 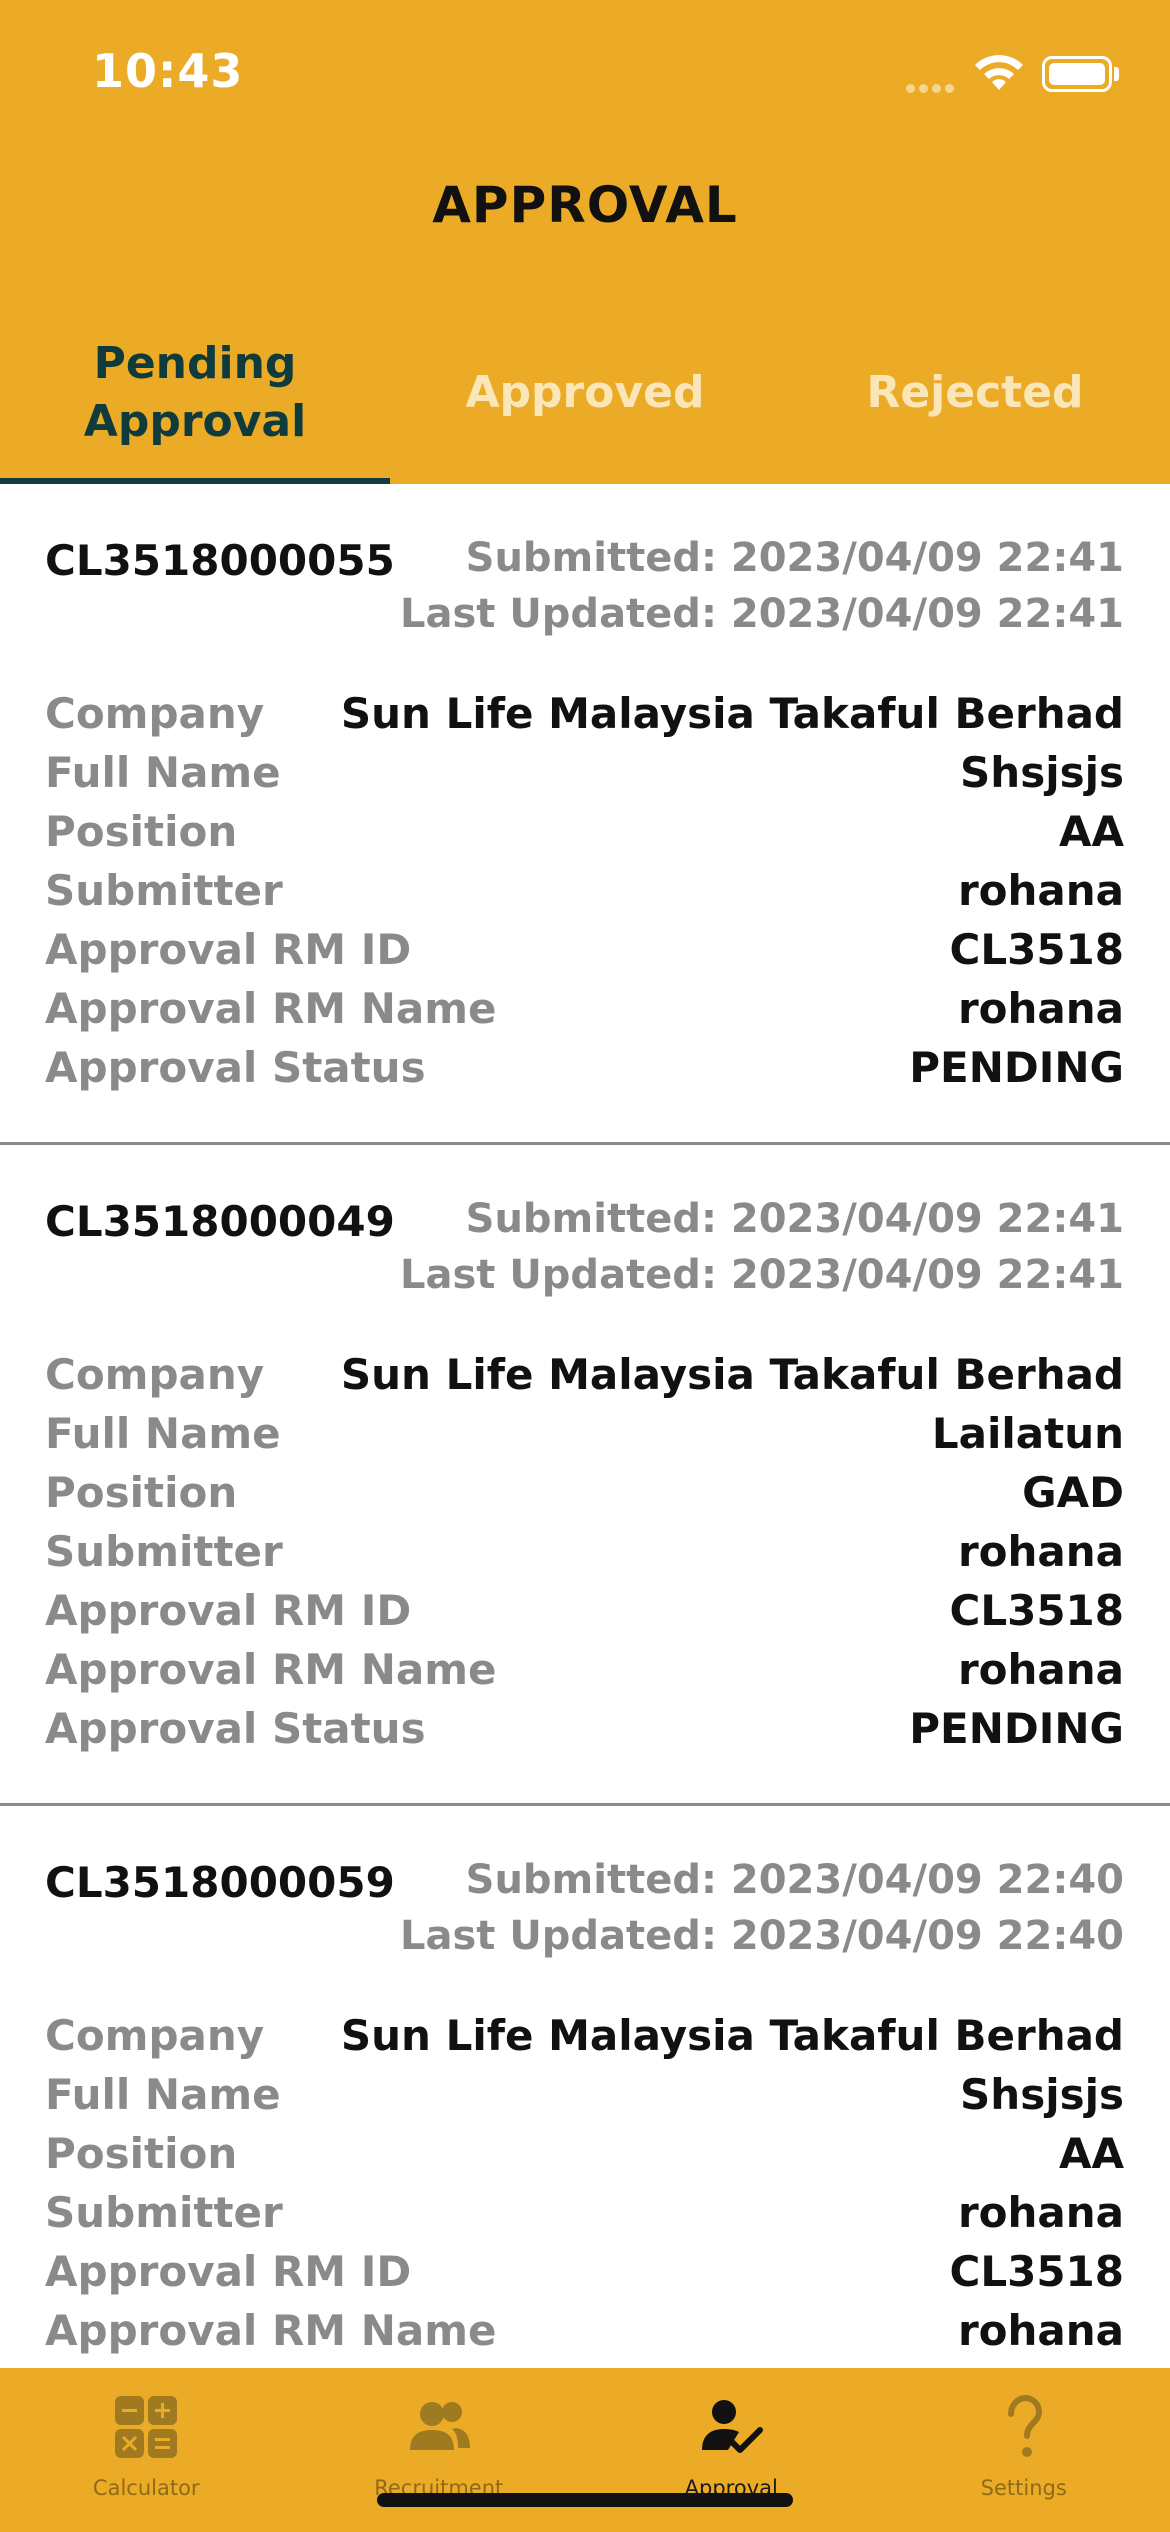 What do you see at coordinates (585, 205) in the screenshot?
I see `page-title: APPROVAL` at bounding box center [585, 205].